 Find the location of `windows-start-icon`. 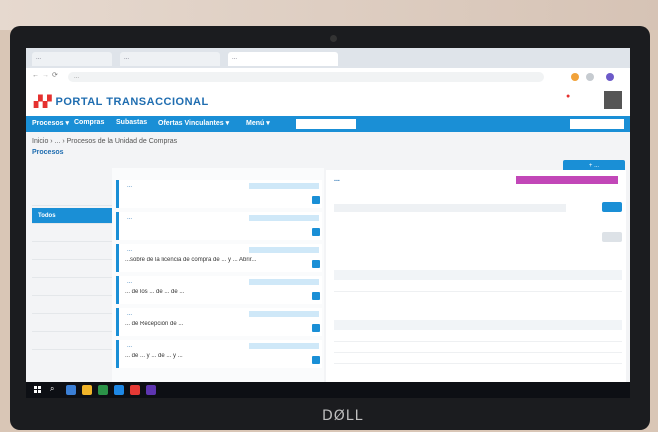

windows-start-icon is located at coordinates (38, 390).